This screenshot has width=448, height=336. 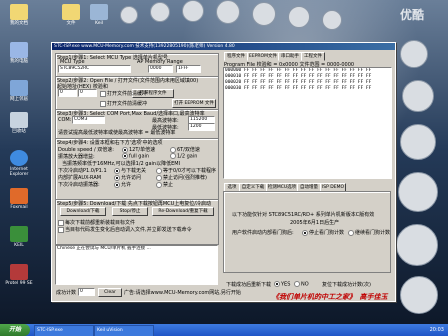 I want to click on clock-gain-label: 振荡放大器增益:, so click(x=76, y=157).